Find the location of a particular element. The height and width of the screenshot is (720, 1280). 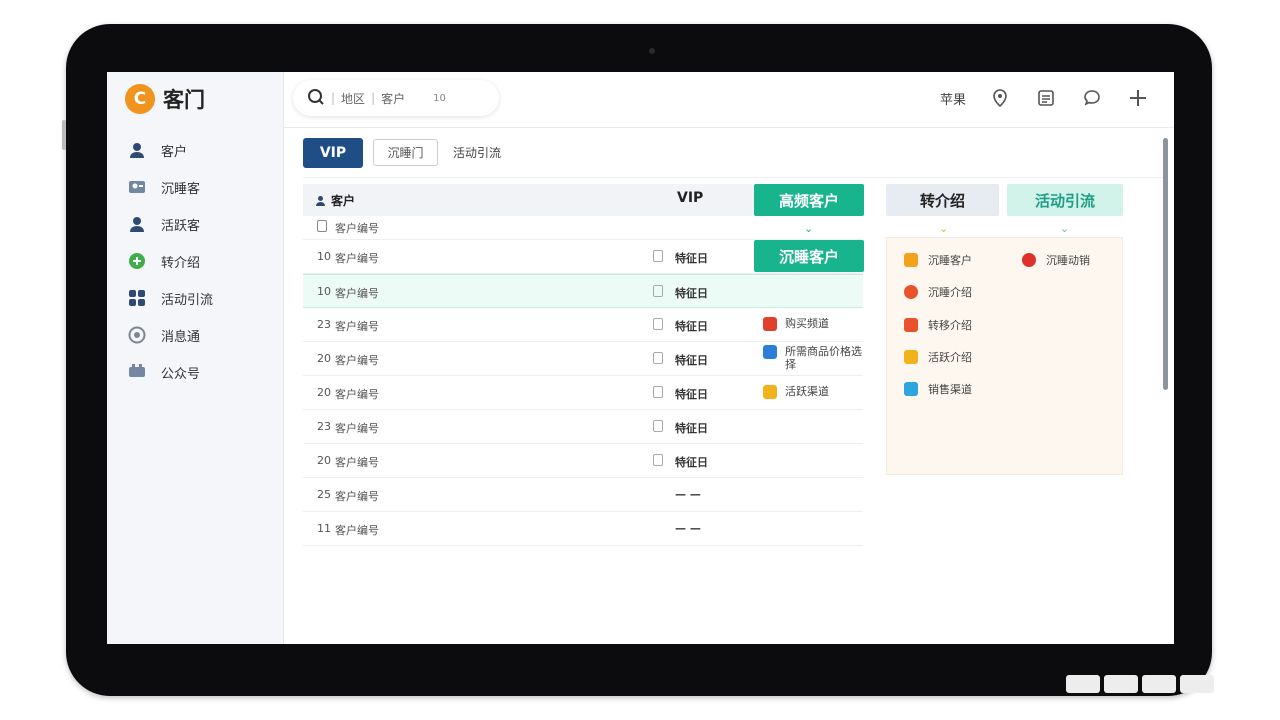

tablet-side-button is located at coordinates (64, 135).